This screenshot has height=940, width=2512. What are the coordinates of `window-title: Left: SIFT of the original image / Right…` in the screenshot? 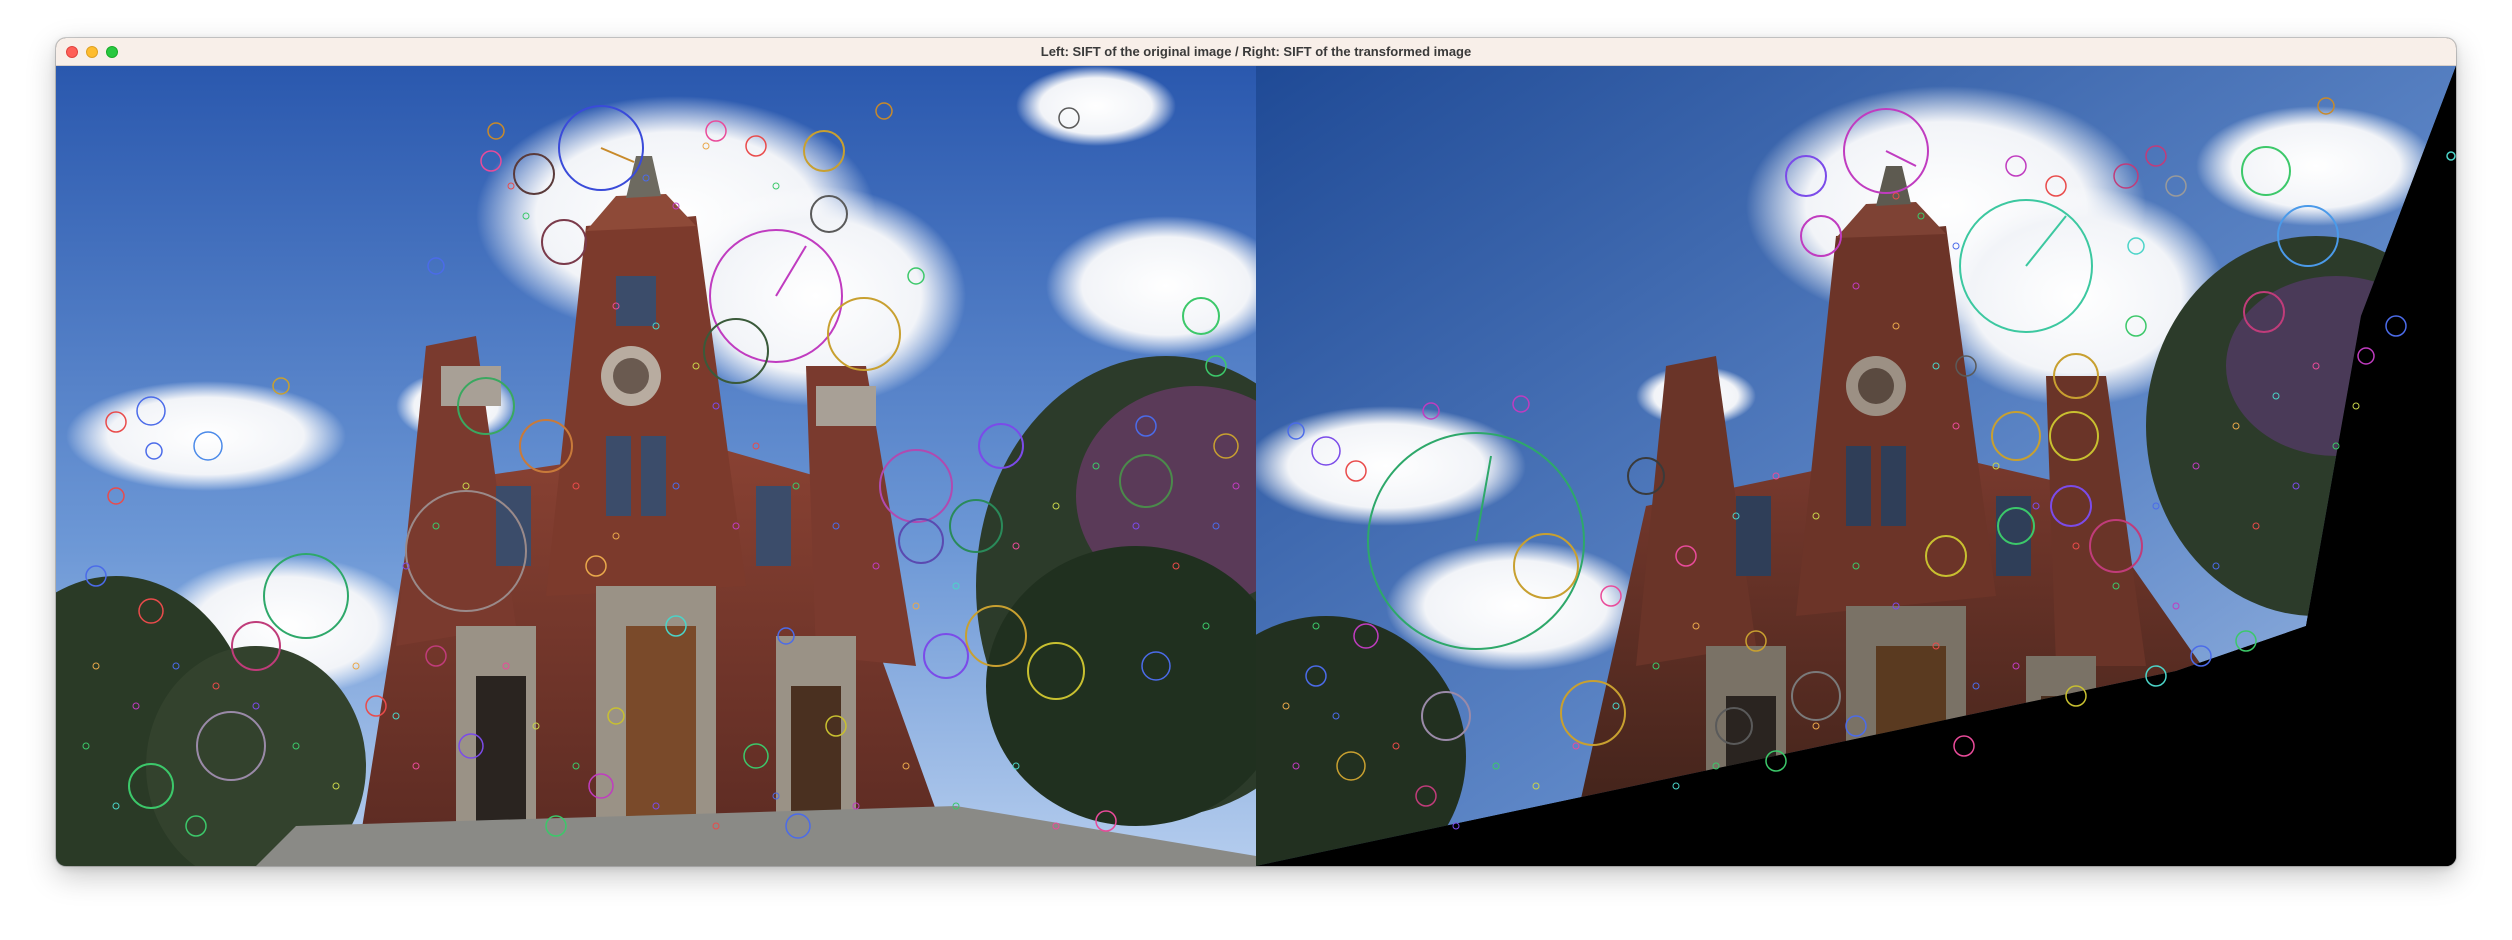 It's located at (1256, 51).